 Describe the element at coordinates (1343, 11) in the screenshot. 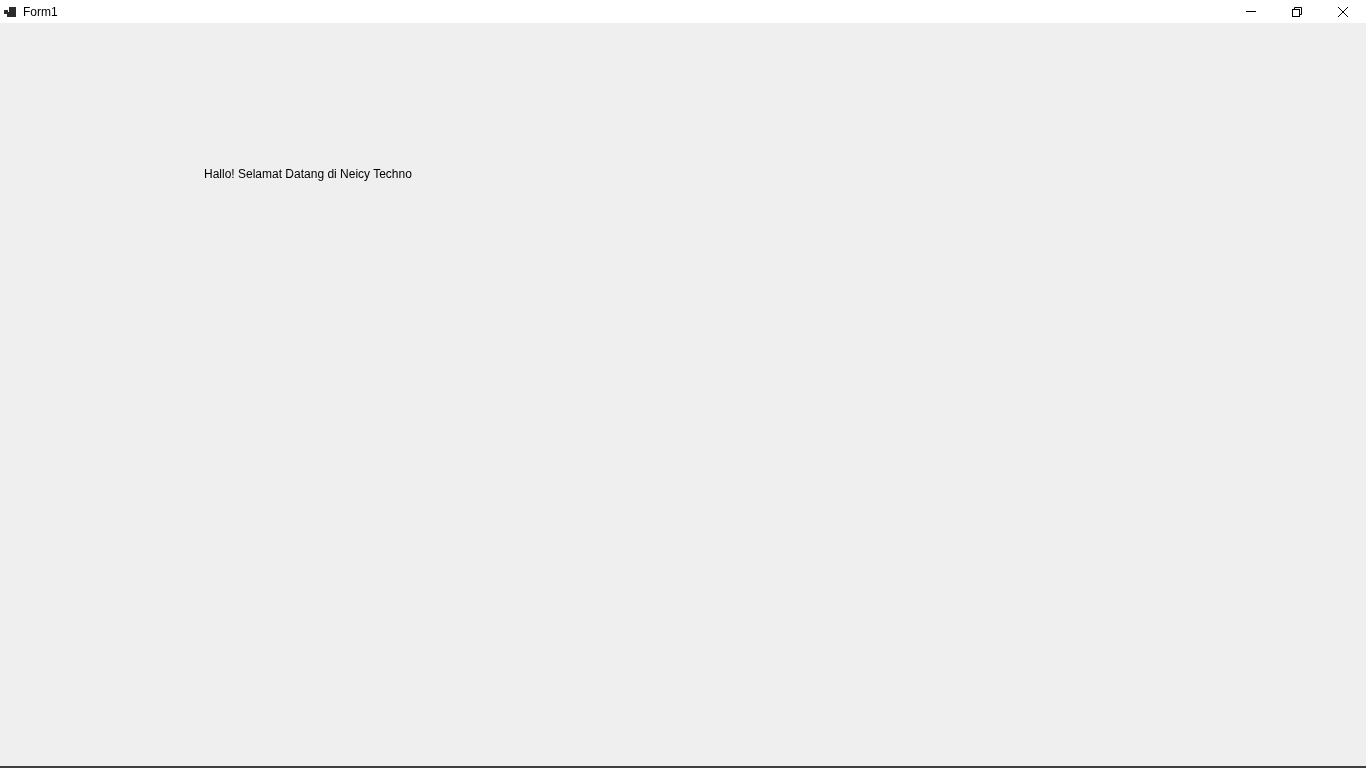

I see `close-icon` at that location.